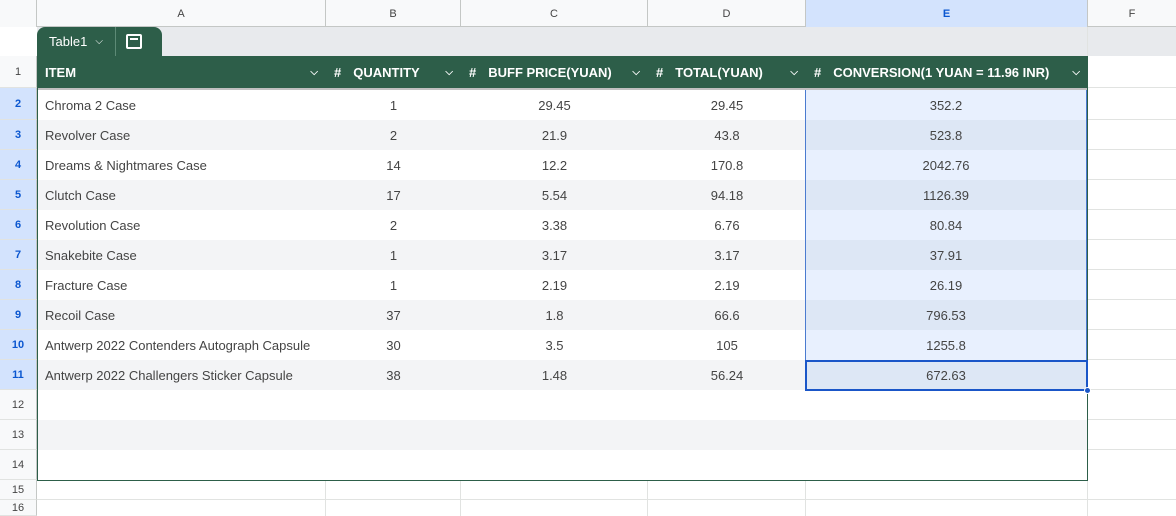  Describe the element at coordinates (727, 225) in the screenshot. I see `cell-total: 6.76` at that location.